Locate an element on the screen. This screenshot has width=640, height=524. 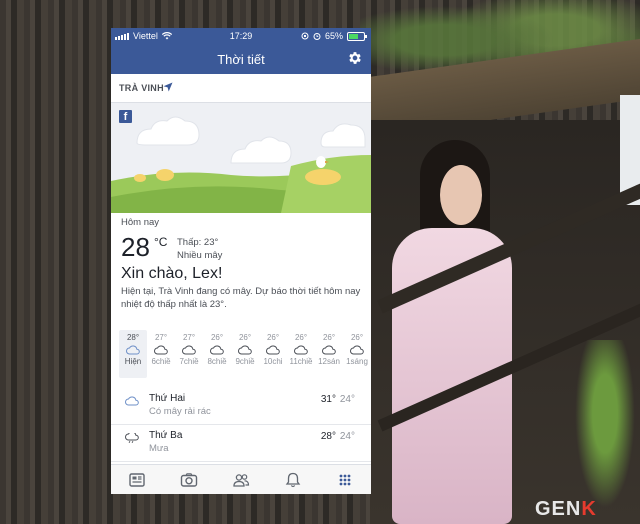
daily-row: Thứ Hai Có mây rải rác 31° 24° is located at coordinates (241, 406).